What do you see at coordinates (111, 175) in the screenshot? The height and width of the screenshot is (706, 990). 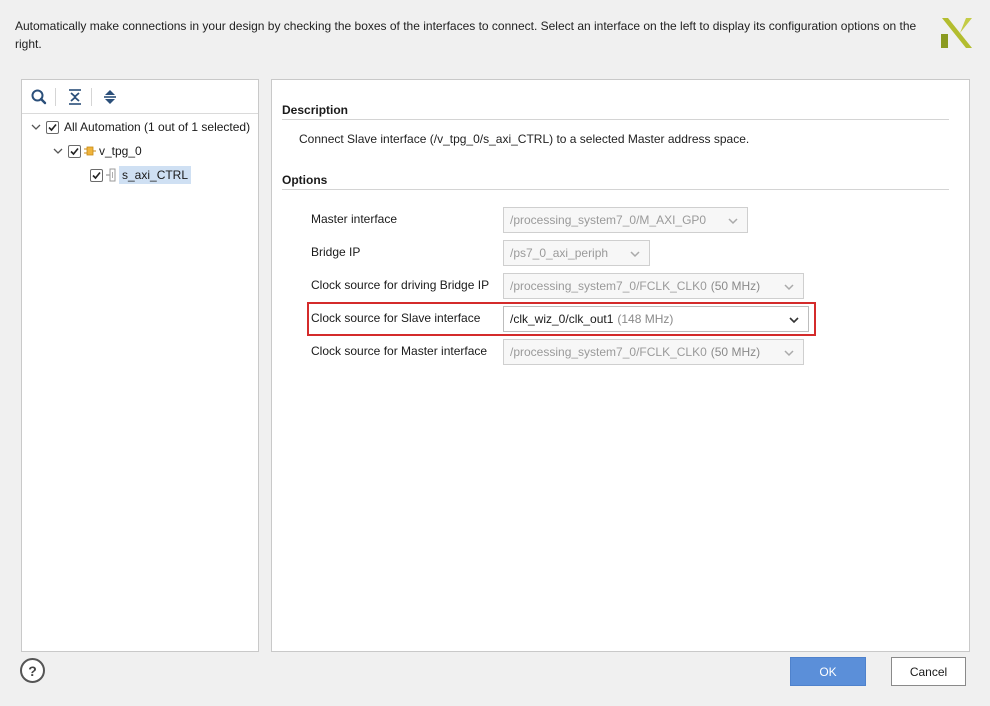 I see `interface-port-icon` at bounding box center [111, 175].